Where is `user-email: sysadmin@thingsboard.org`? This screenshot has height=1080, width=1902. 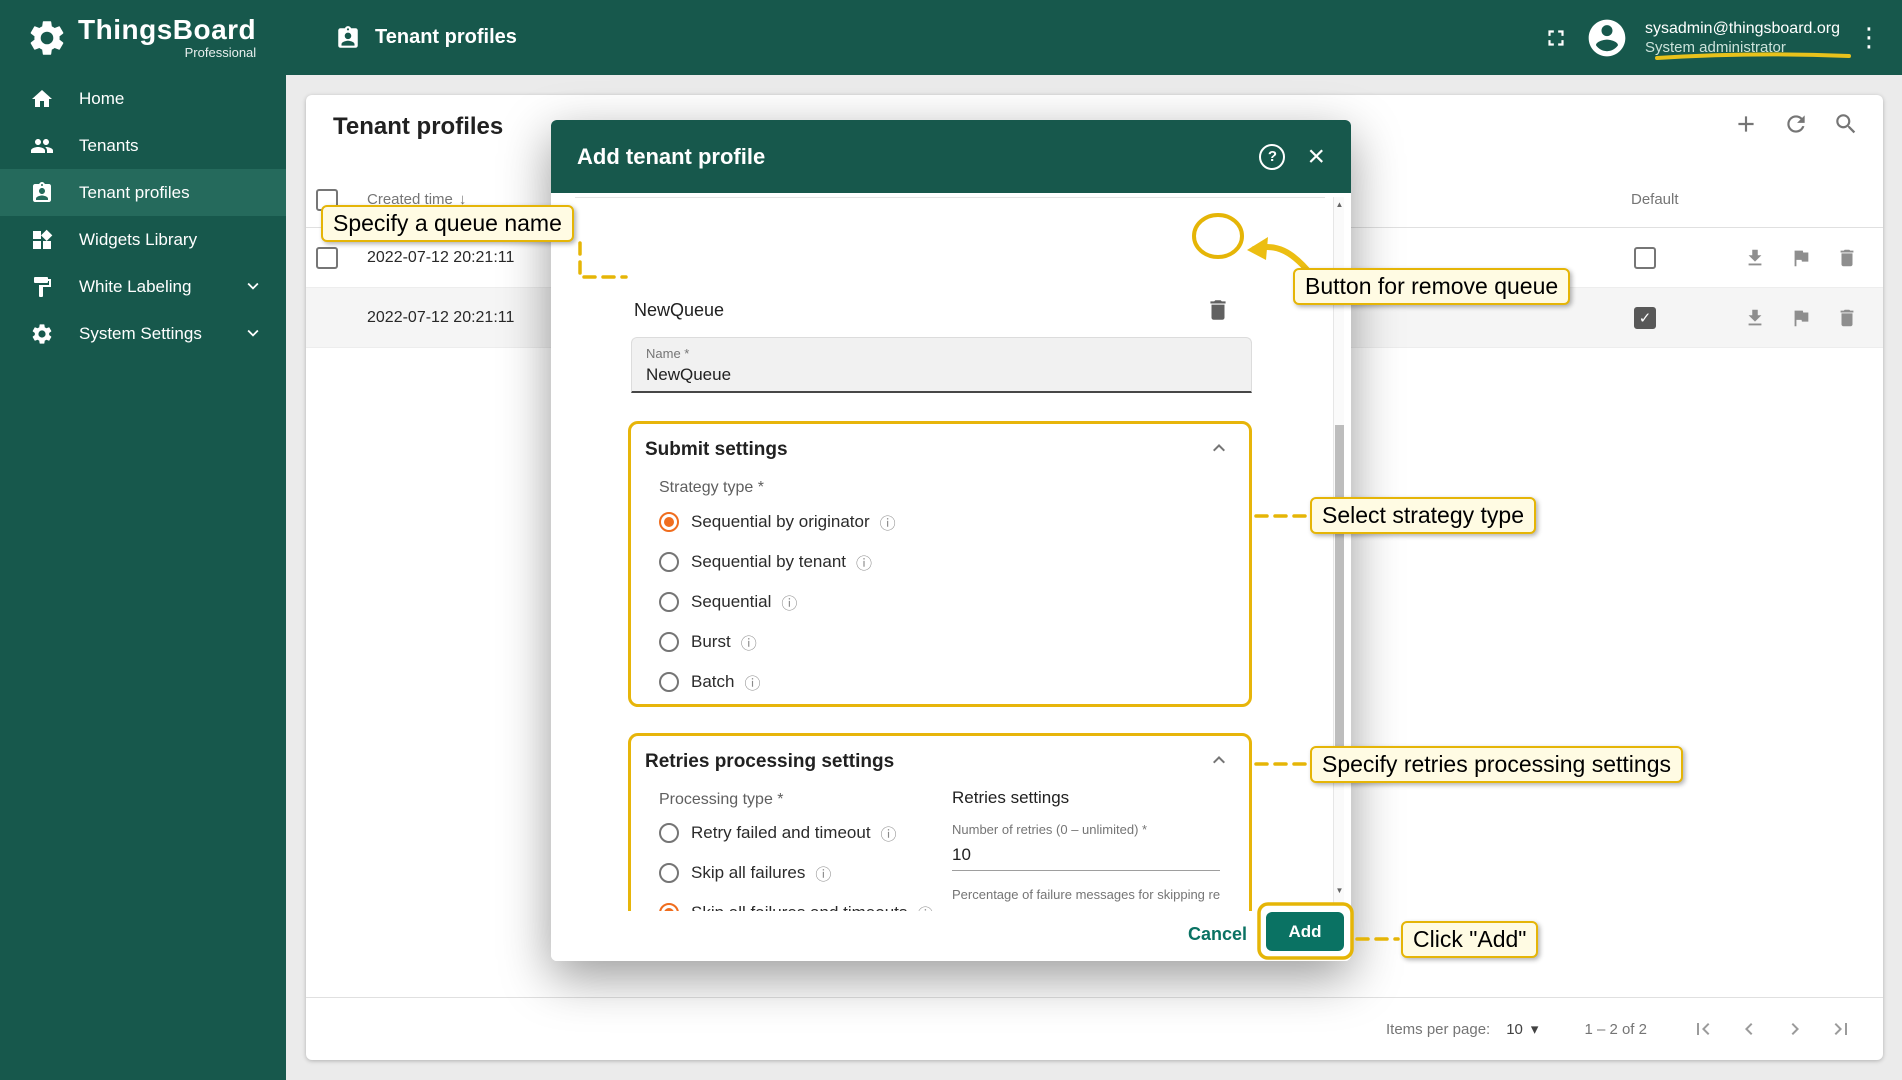
user-email: sysadmin@thingsboard.org is located at coordinates (1742, 28).